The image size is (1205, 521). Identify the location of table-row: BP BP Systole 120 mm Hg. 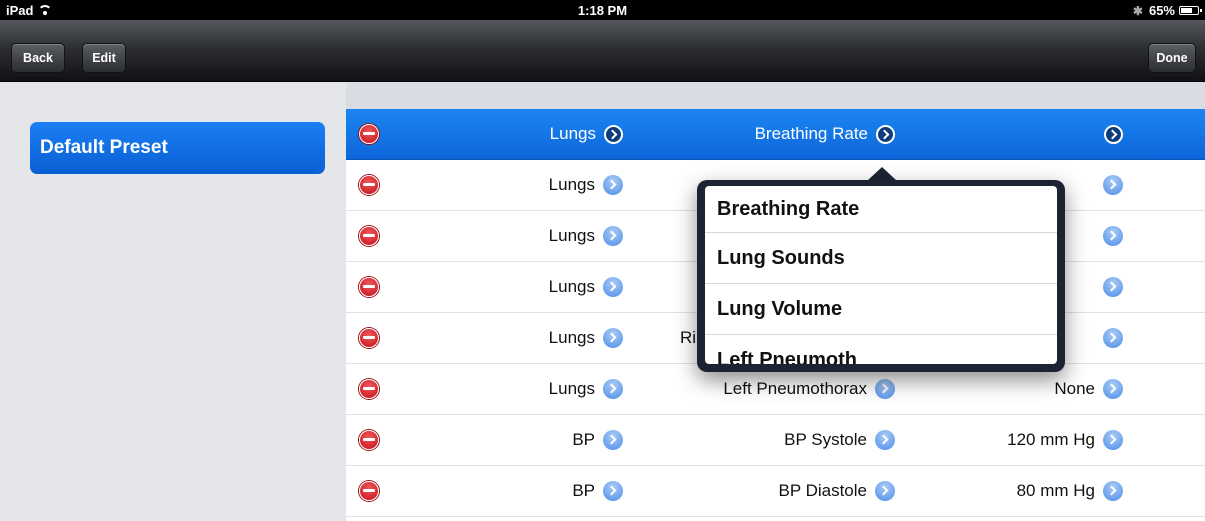
(775, 440).